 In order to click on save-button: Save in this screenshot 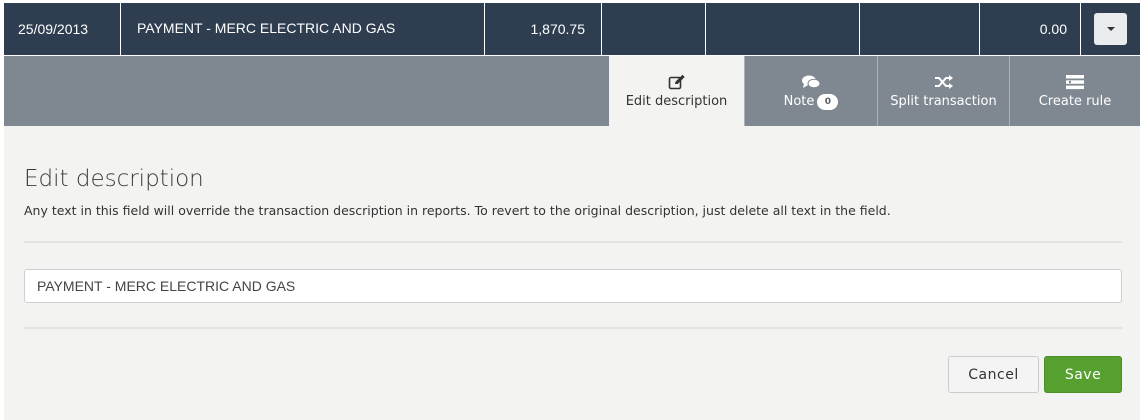, I will do `click(1083, 374)`.